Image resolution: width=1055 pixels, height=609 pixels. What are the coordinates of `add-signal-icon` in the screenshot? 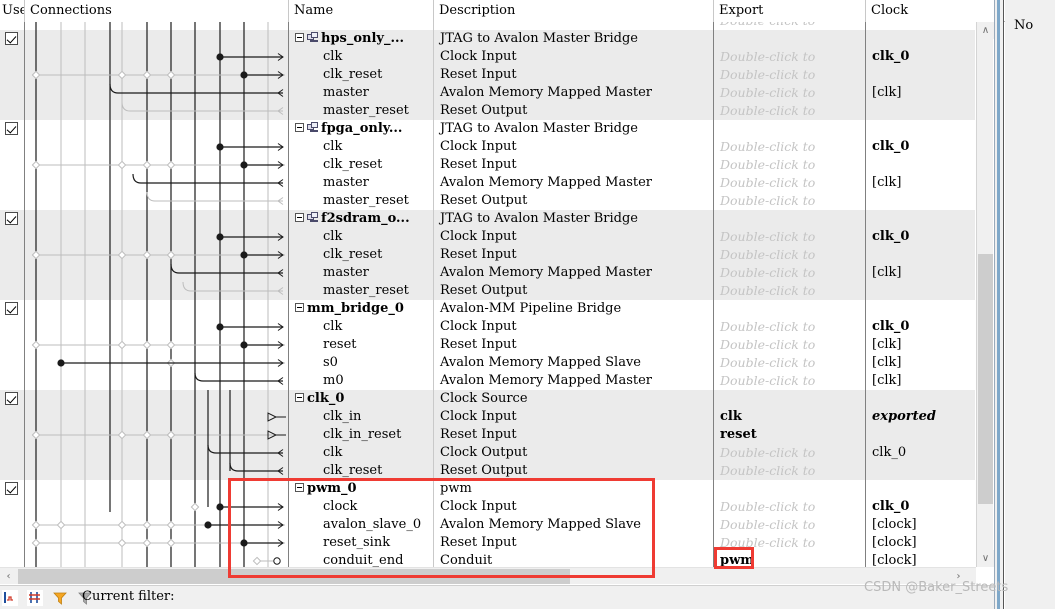 It's located at (10, 599).